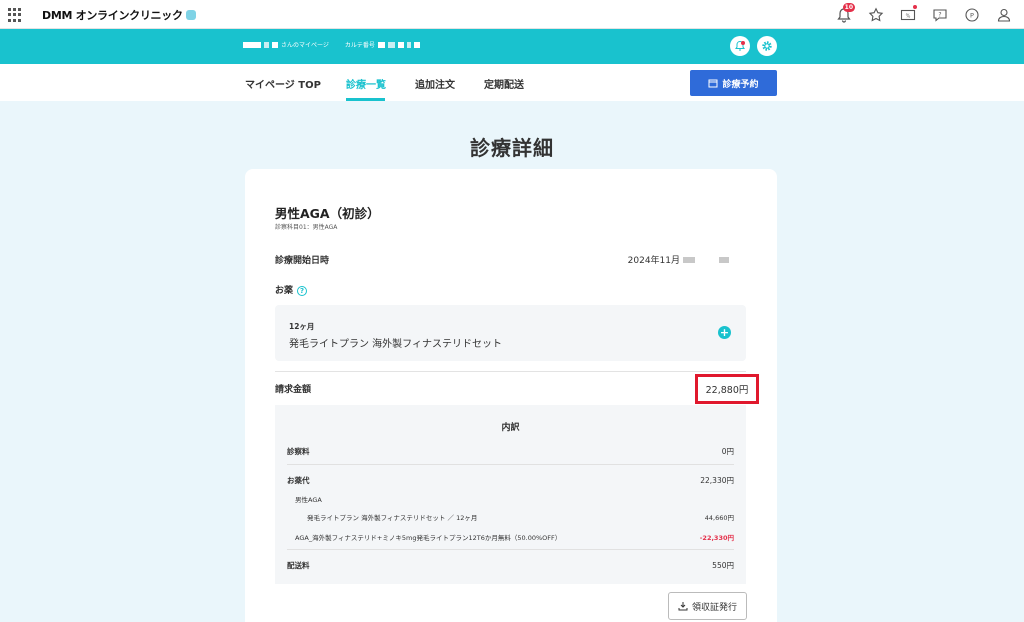  Describe the element at coordinates (366, 83) in the screenshot. I see `nav-item-consultation-list: 診療一覧` at that location.